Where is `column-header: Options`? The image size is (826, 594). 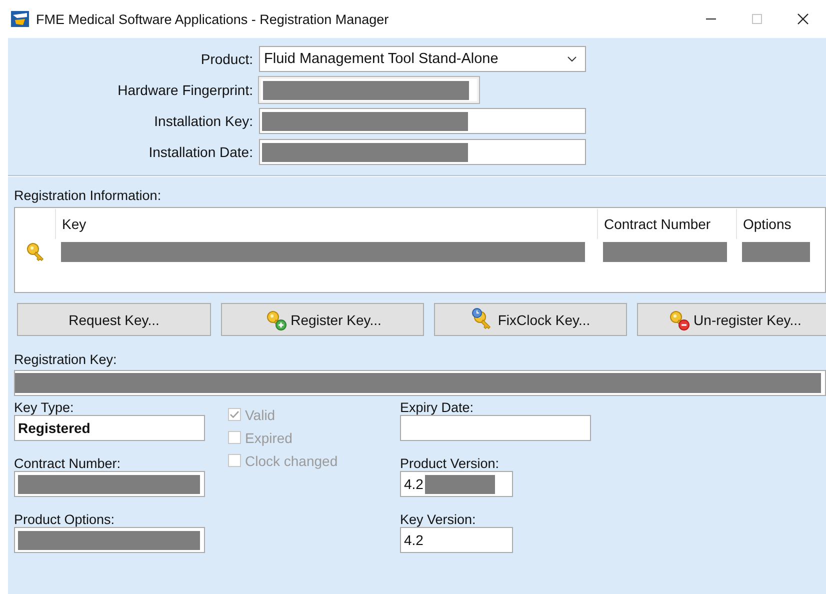
column-header: Options is located at coordinates (778, 224).